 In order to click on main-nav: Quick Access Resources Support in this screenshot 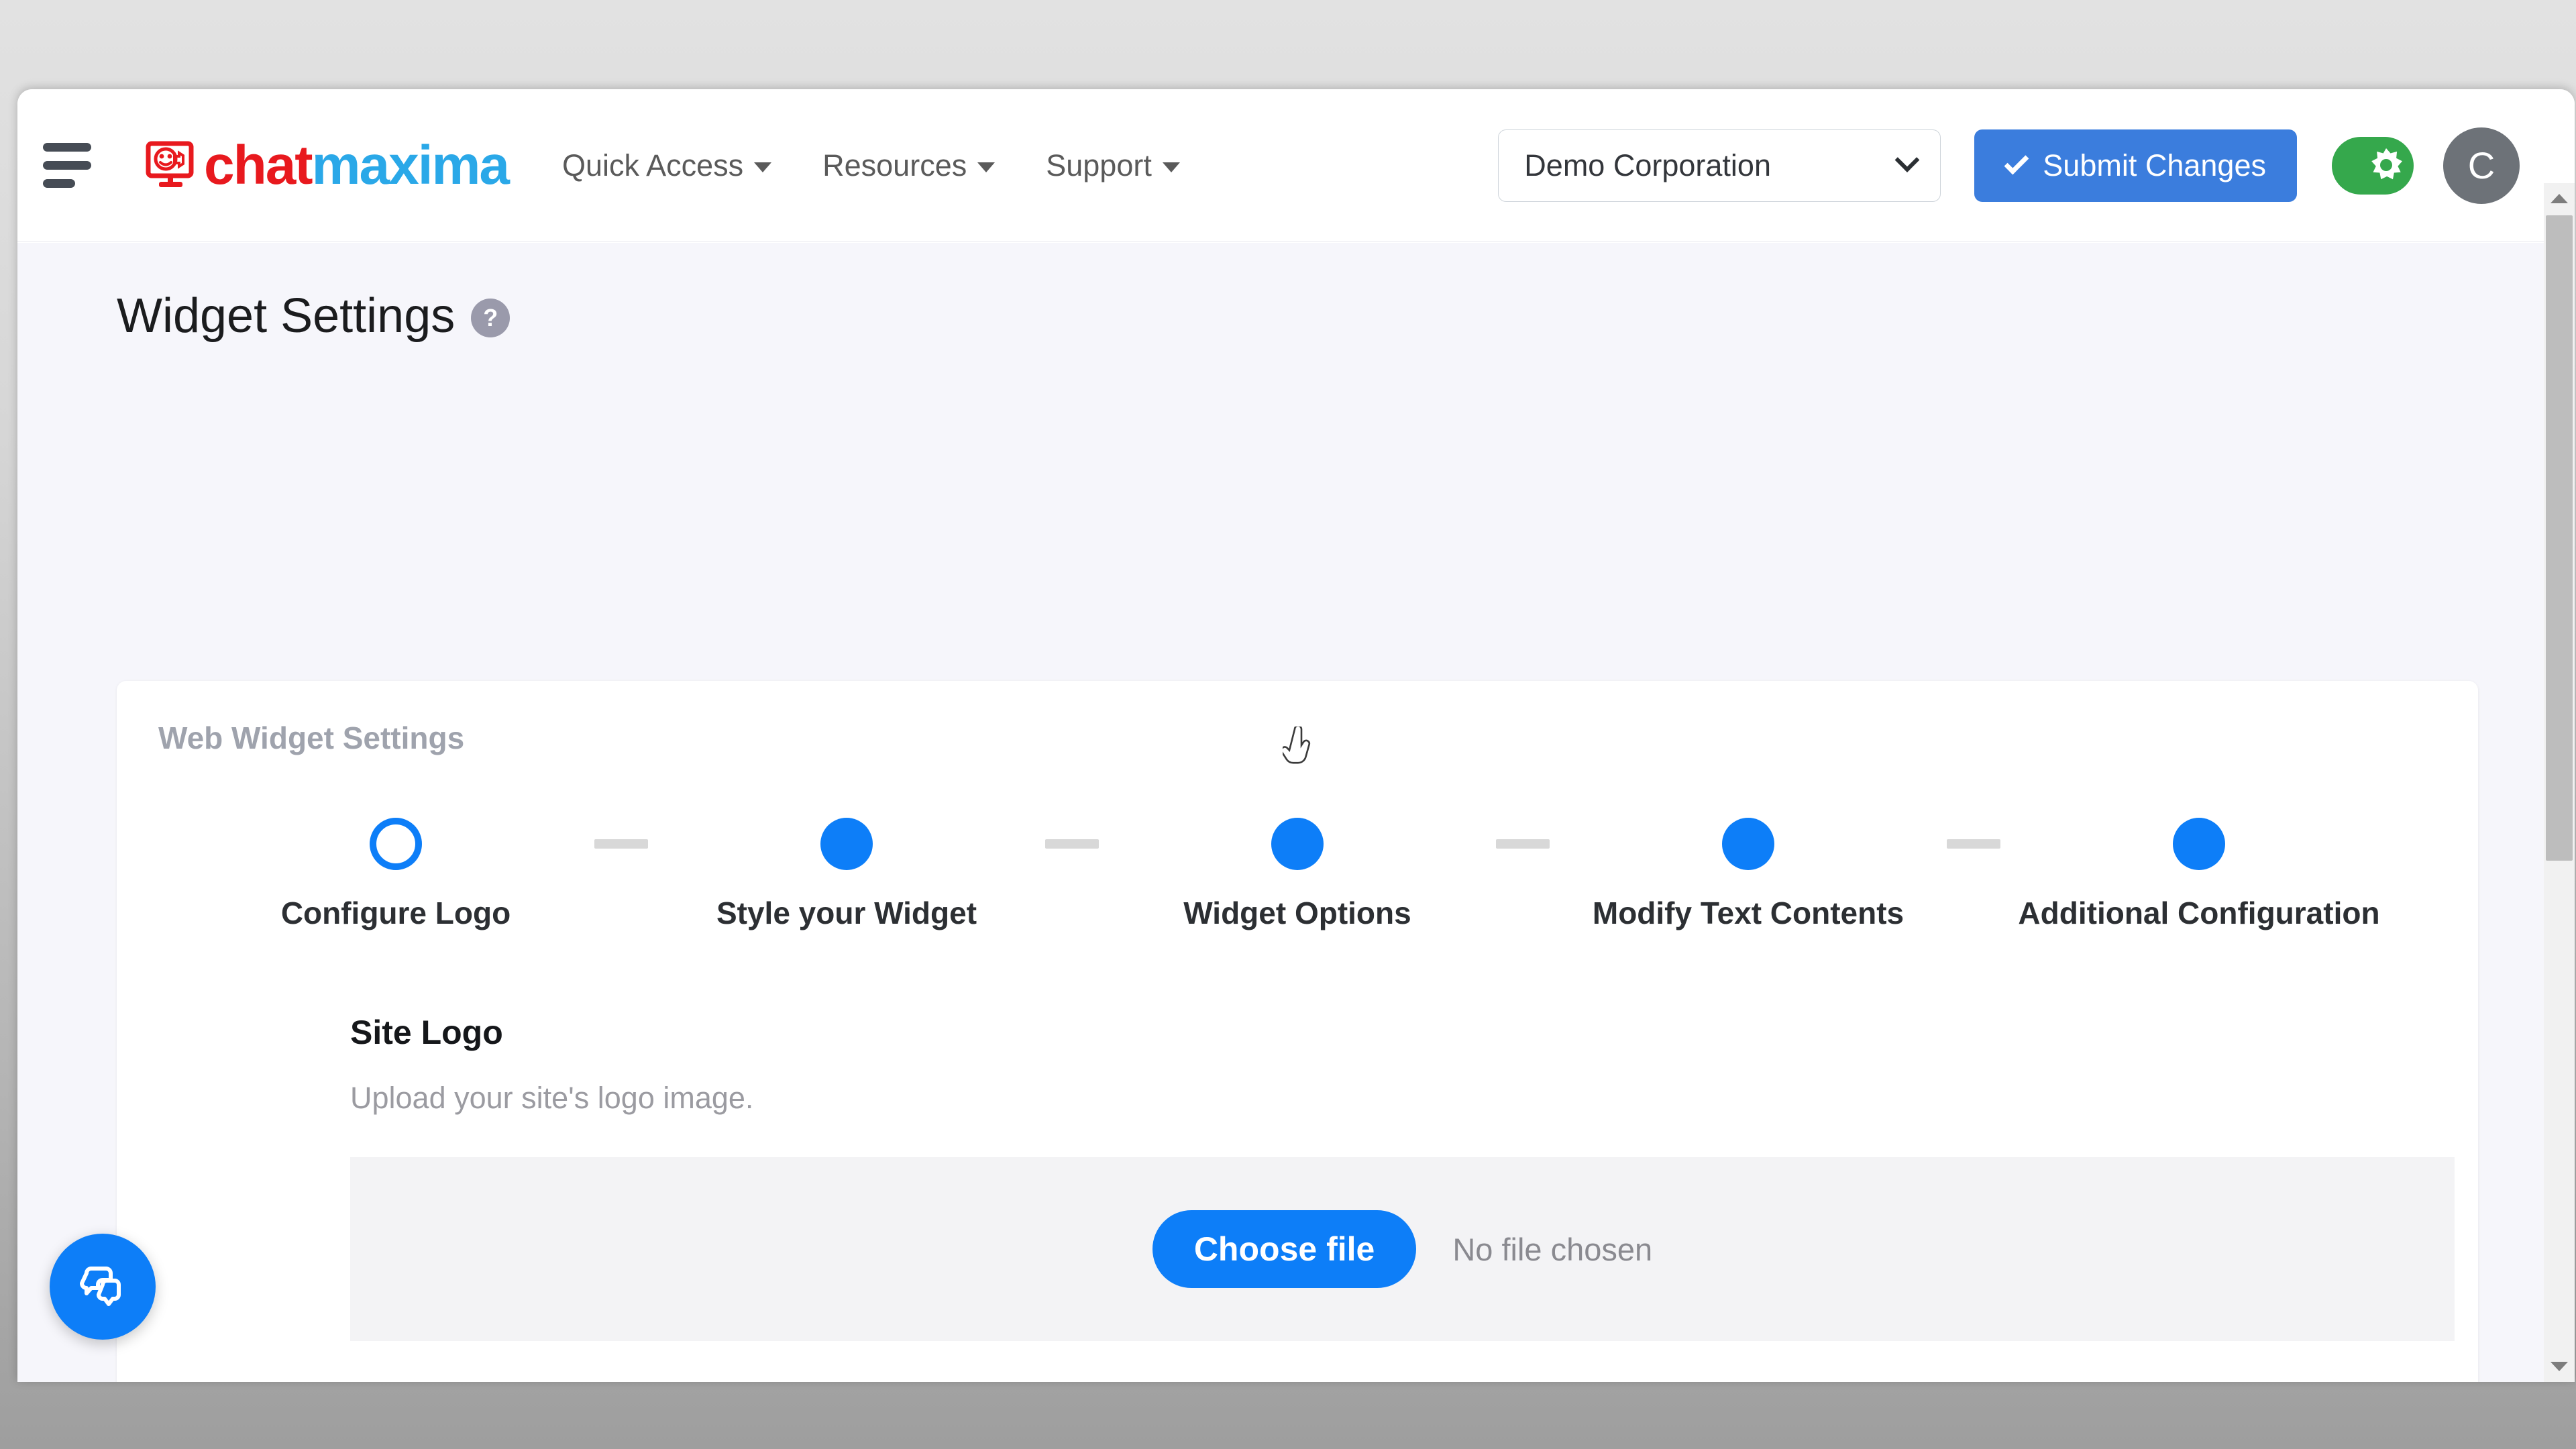, I will do `click(871, 165)`.